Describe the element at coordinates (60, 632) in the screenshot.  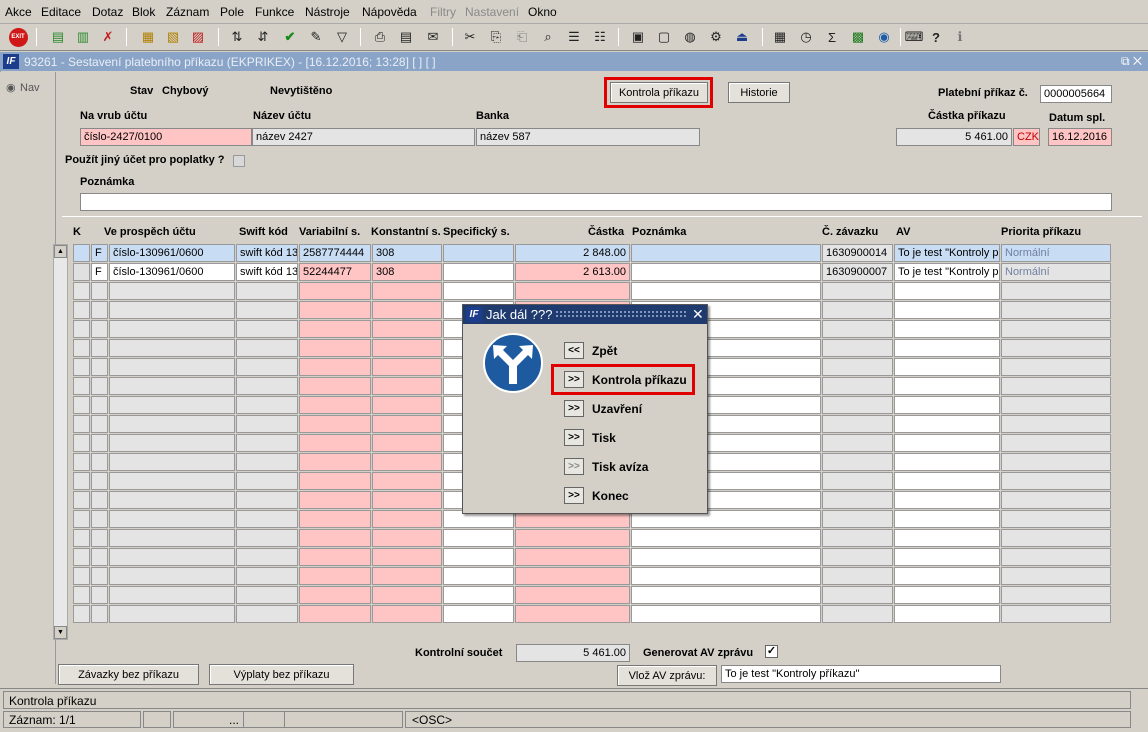
I see `scroll-down-icon: ▼` at that location.